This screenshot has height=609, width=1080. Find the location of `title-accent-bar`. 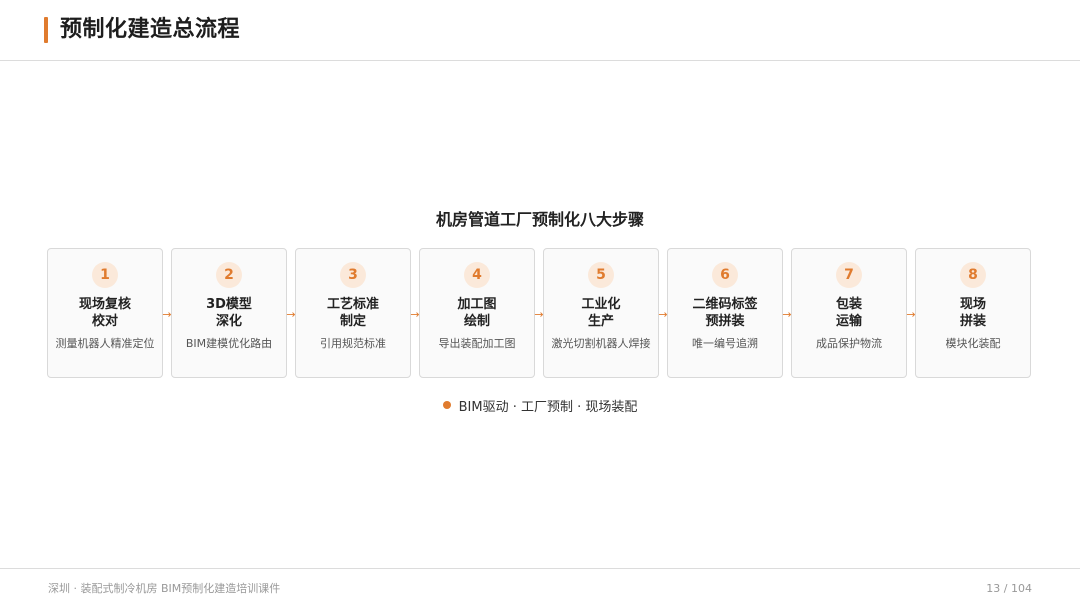

title-accent-bar is located at coordinates (46, 30).